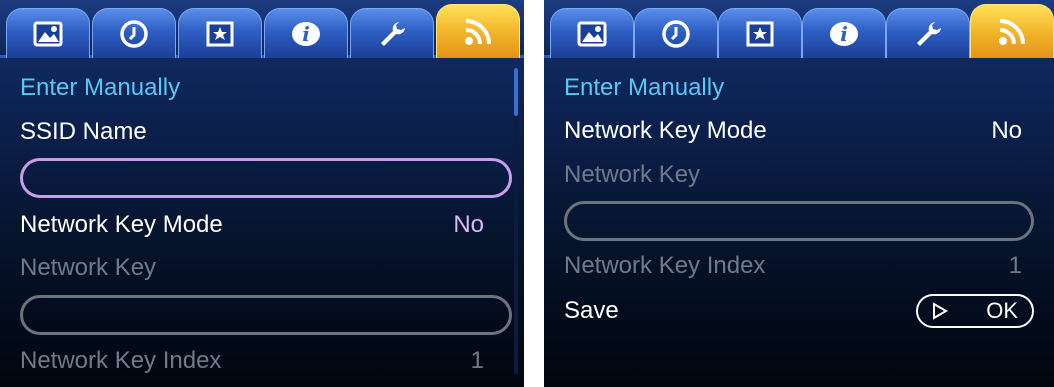 This screenshot has height=387, width=1054. I want to click on play-icon, so click(940, 311).